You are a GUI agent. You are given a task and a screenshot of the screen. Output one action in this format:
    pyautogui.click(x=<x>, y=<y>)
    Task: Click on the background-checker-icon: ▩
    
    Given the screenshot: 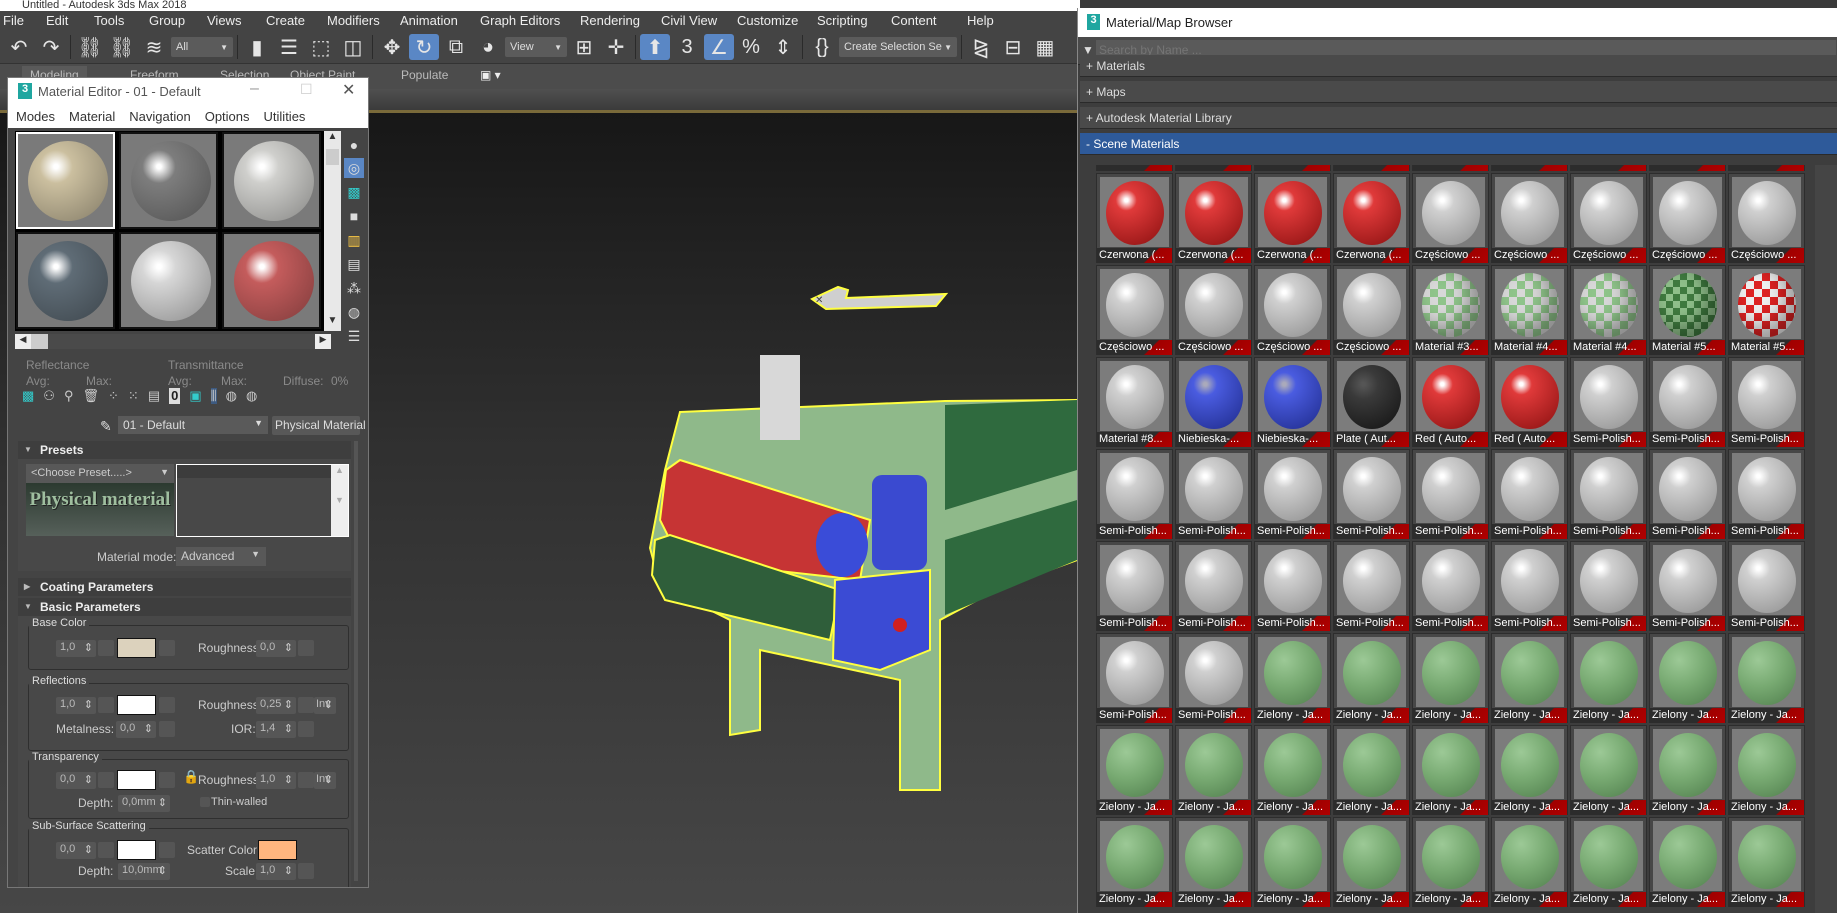 What is the action you would take?
    pyautogui.click(x=354, y=192)
    